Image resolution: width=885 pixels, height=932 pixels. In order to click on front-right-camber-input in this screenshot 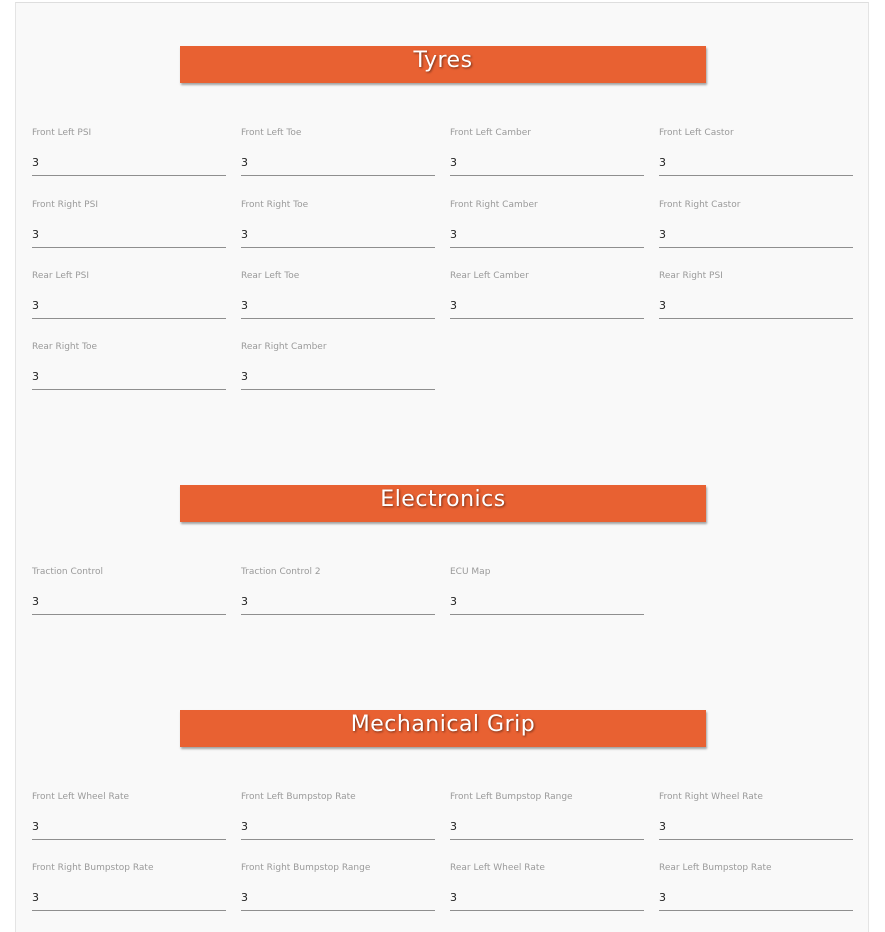, I will do `click(547, 235)`.